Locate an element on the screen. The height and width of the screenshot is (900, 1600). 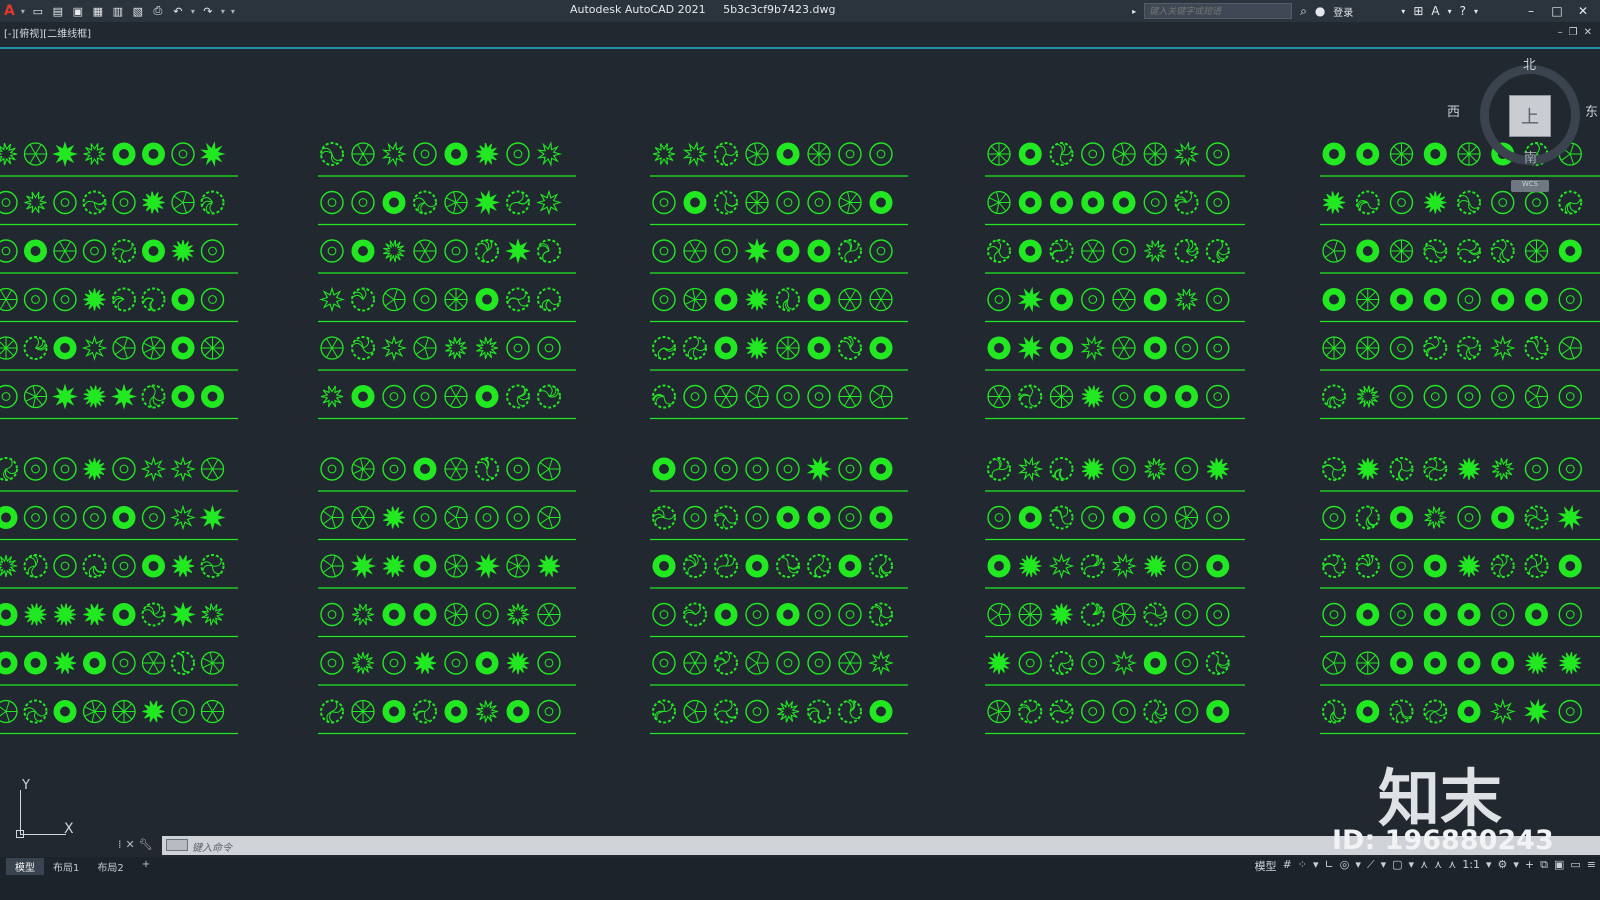
application-menu-button: A is located at coordinates (9, 11).